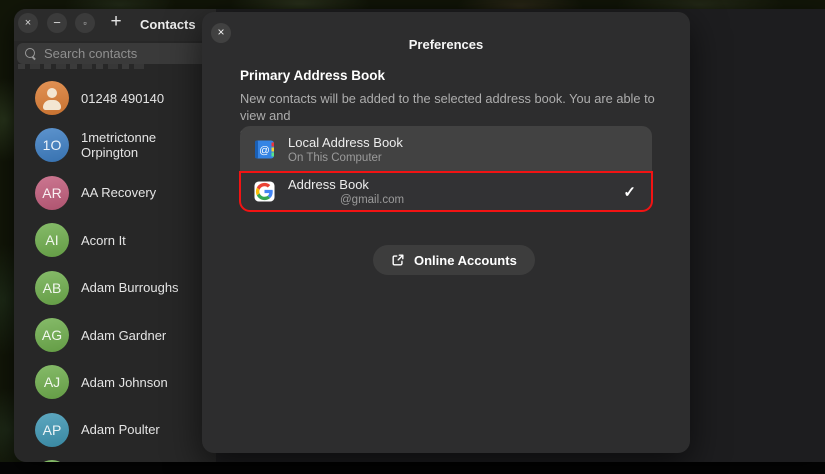  I want to click on contact-row: AJ Adam Johnson, so click(115, 382).